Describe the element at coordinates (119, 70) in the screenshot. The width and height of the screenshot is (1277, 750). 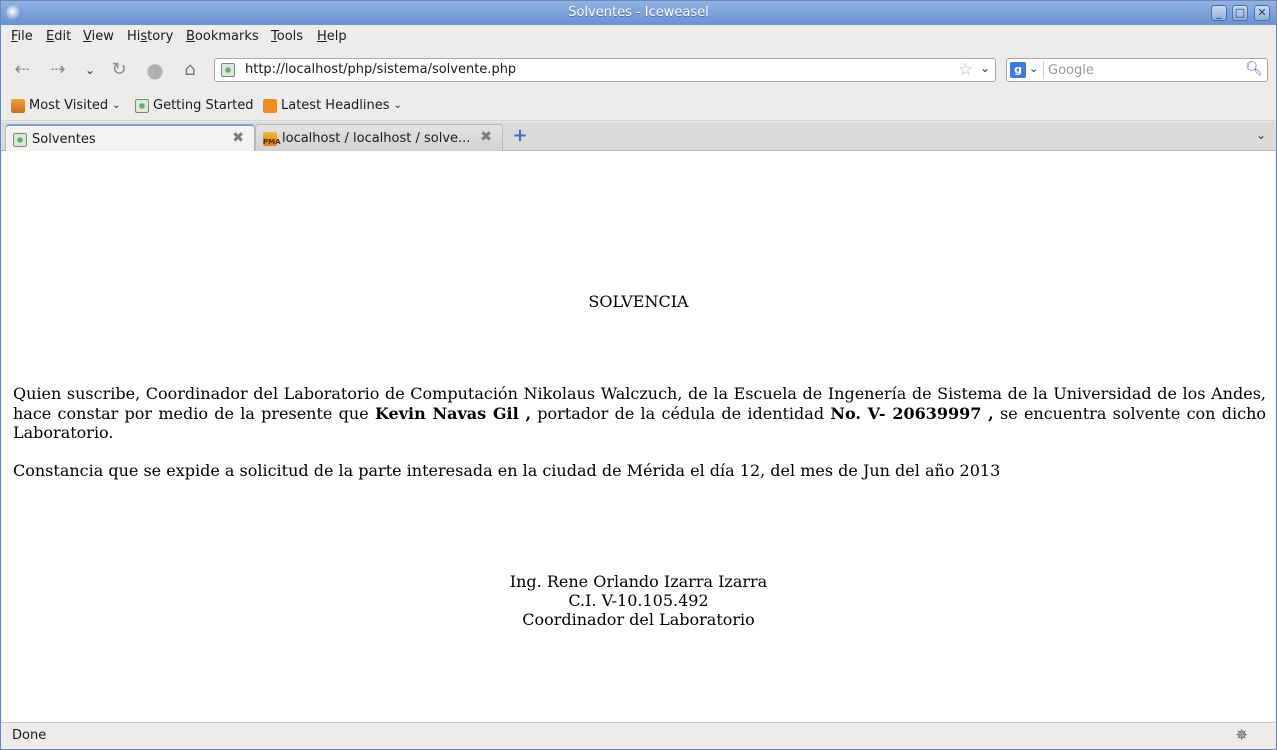
I see `reload-icon: ↻` at that location.